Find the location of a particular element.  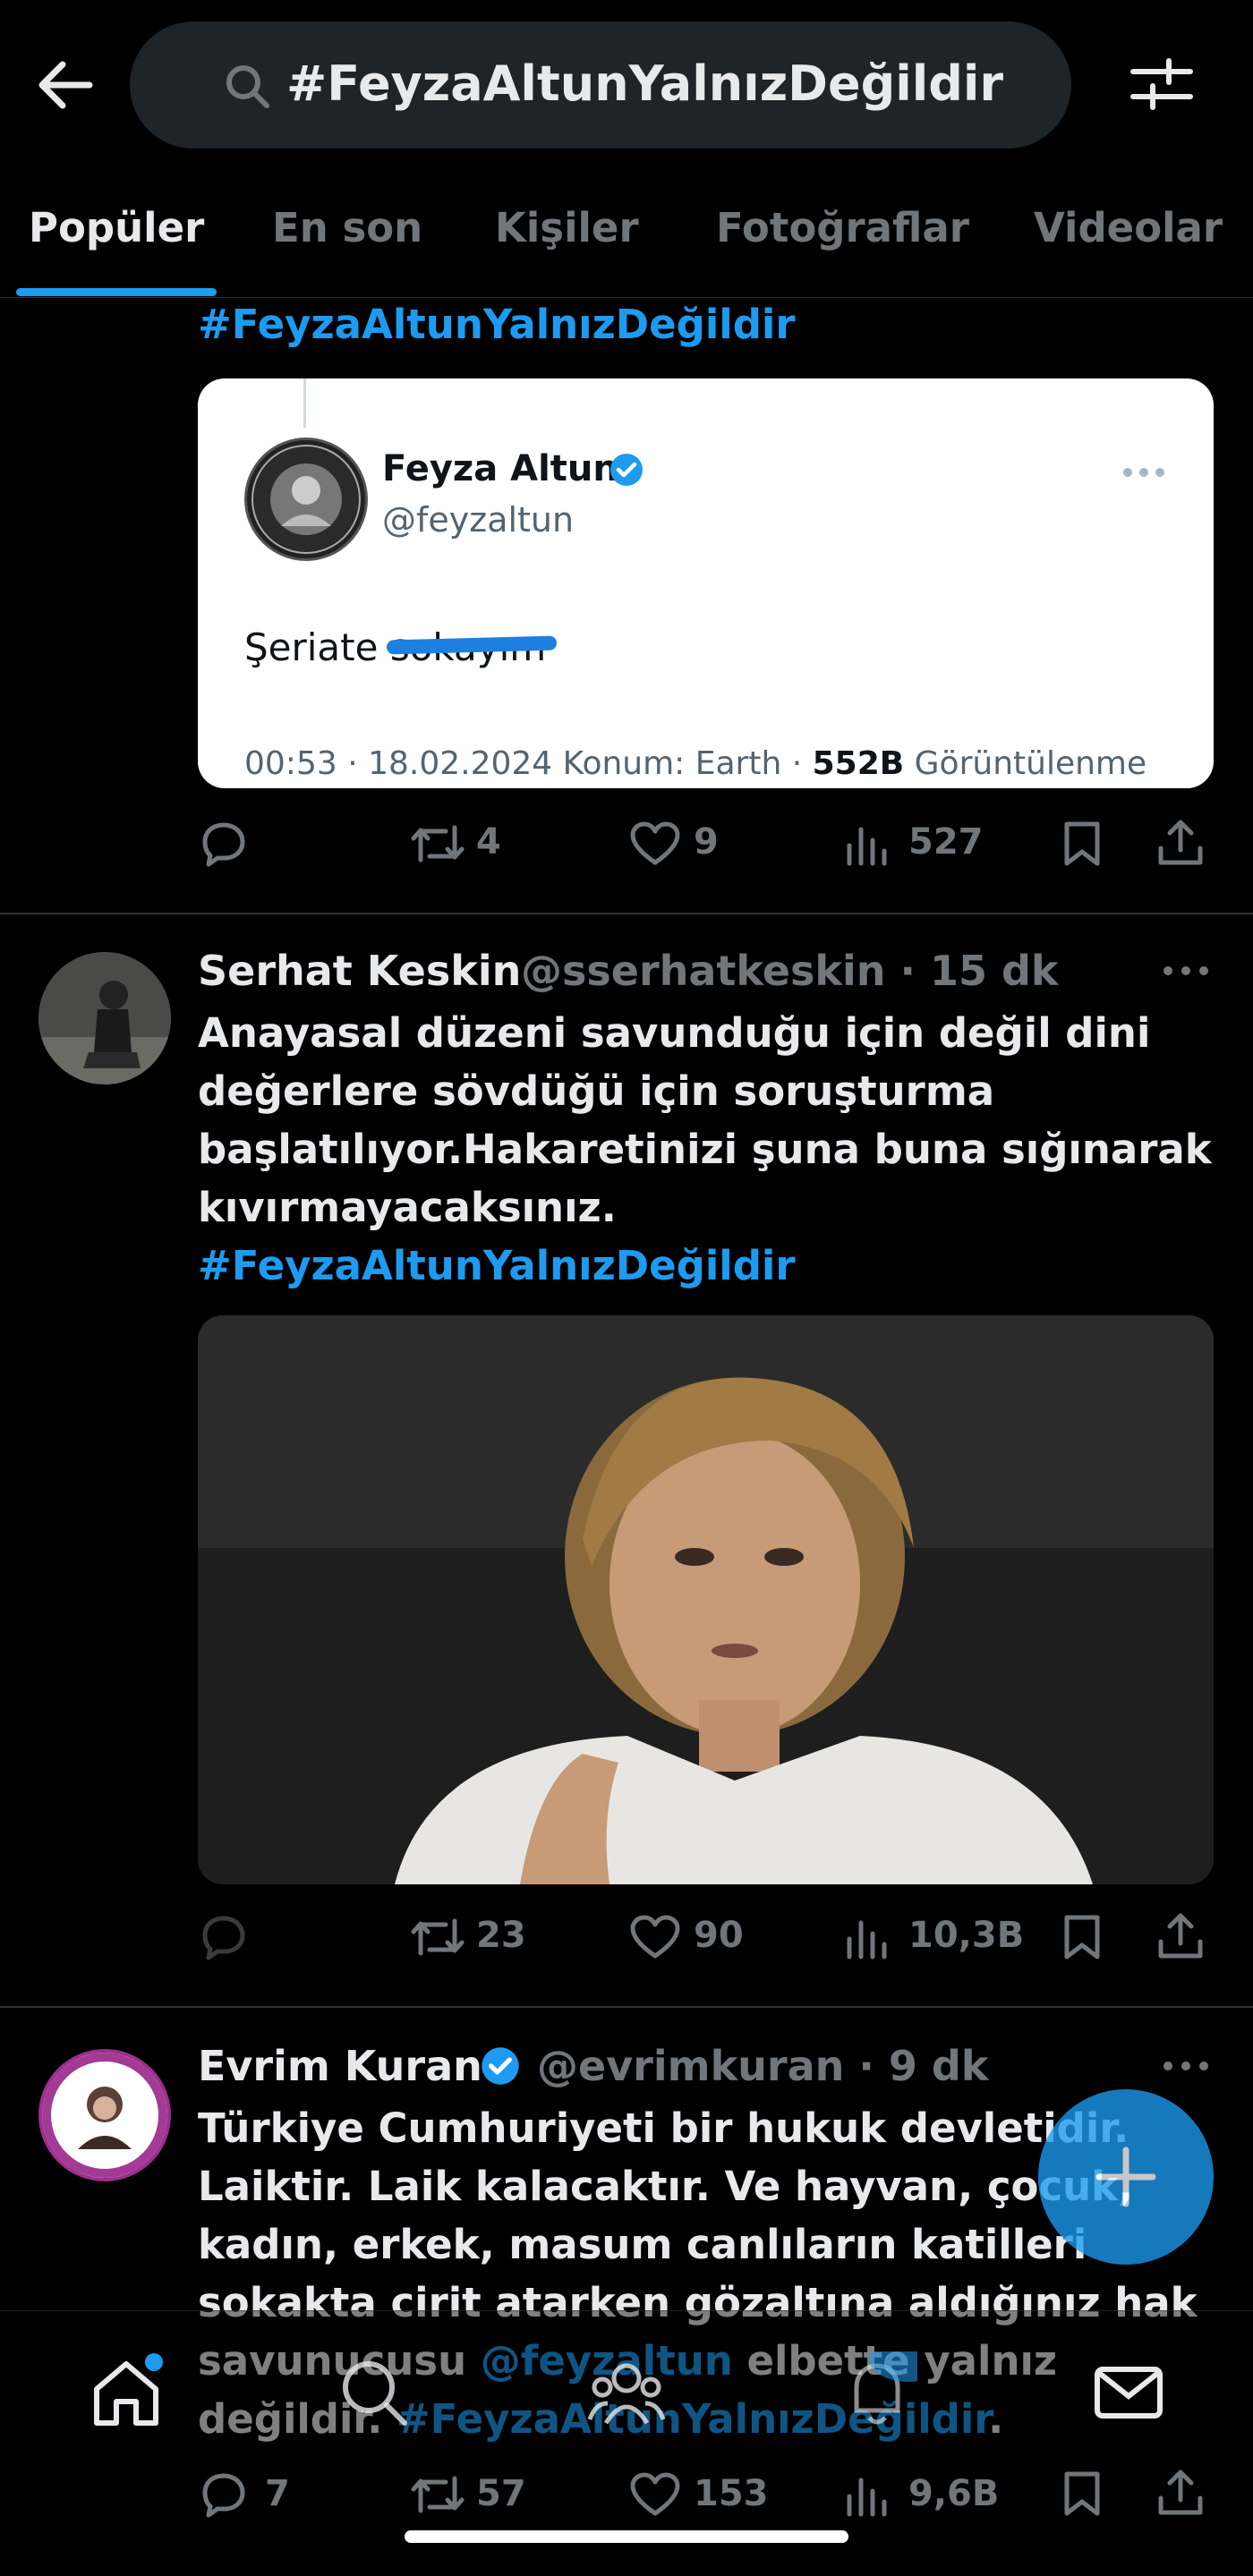

like-count: 90 is located at coordinates (719, 1935).